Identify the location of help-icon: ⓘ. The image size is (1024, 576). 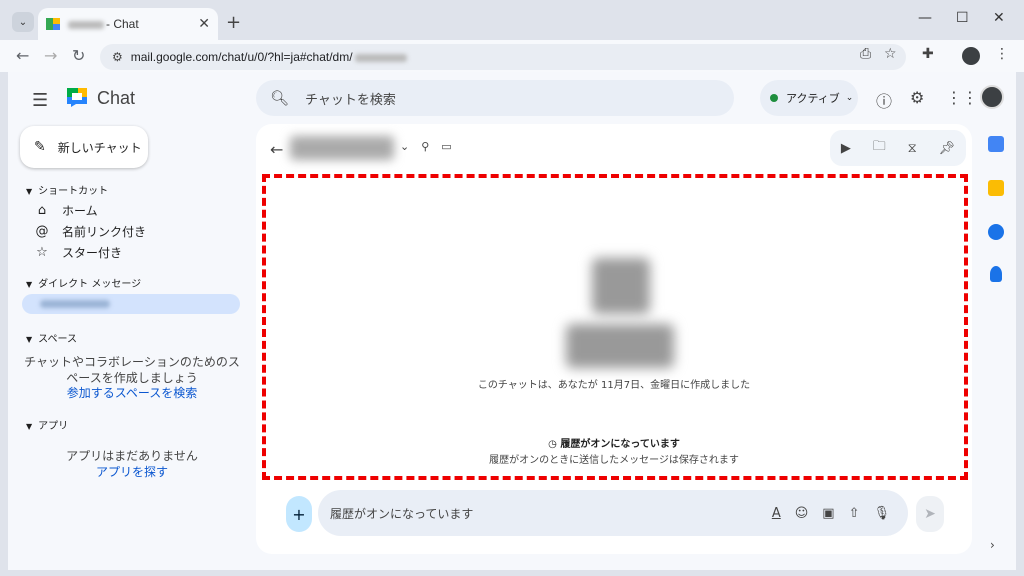
(884, 100).